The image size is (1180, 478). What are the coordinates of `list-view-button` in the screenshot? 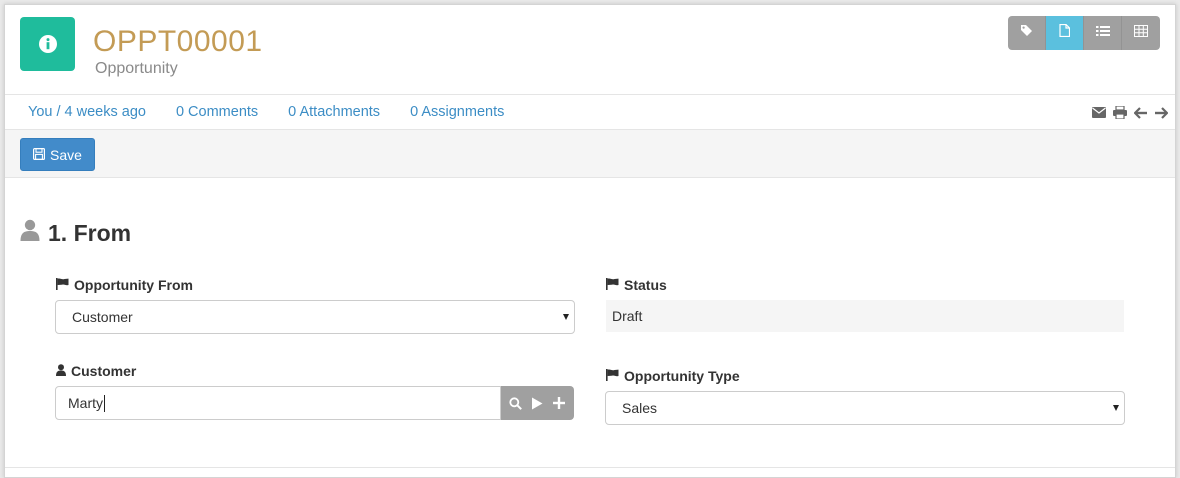 It's located at (1103, 33).